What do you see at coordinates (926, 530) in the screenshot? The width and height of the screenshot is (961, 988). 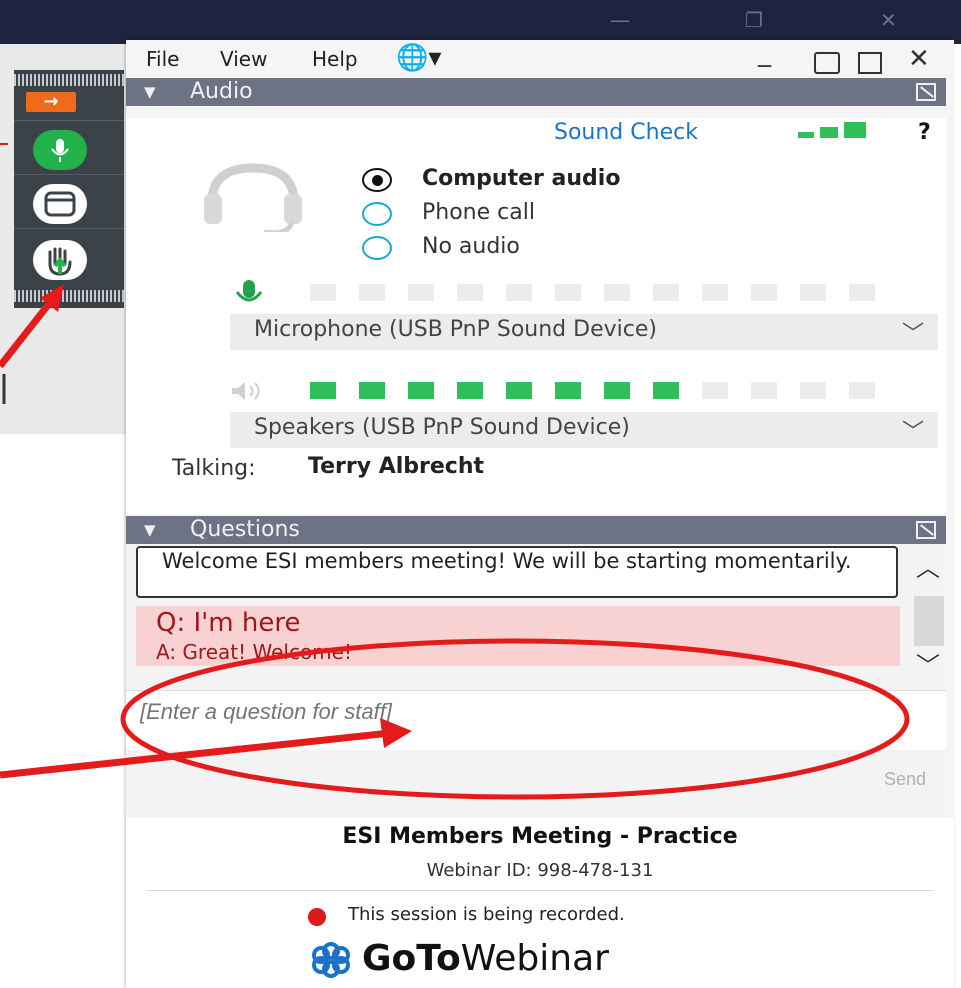 I see `questions-popout-icon` at bounding box center [926, 530].